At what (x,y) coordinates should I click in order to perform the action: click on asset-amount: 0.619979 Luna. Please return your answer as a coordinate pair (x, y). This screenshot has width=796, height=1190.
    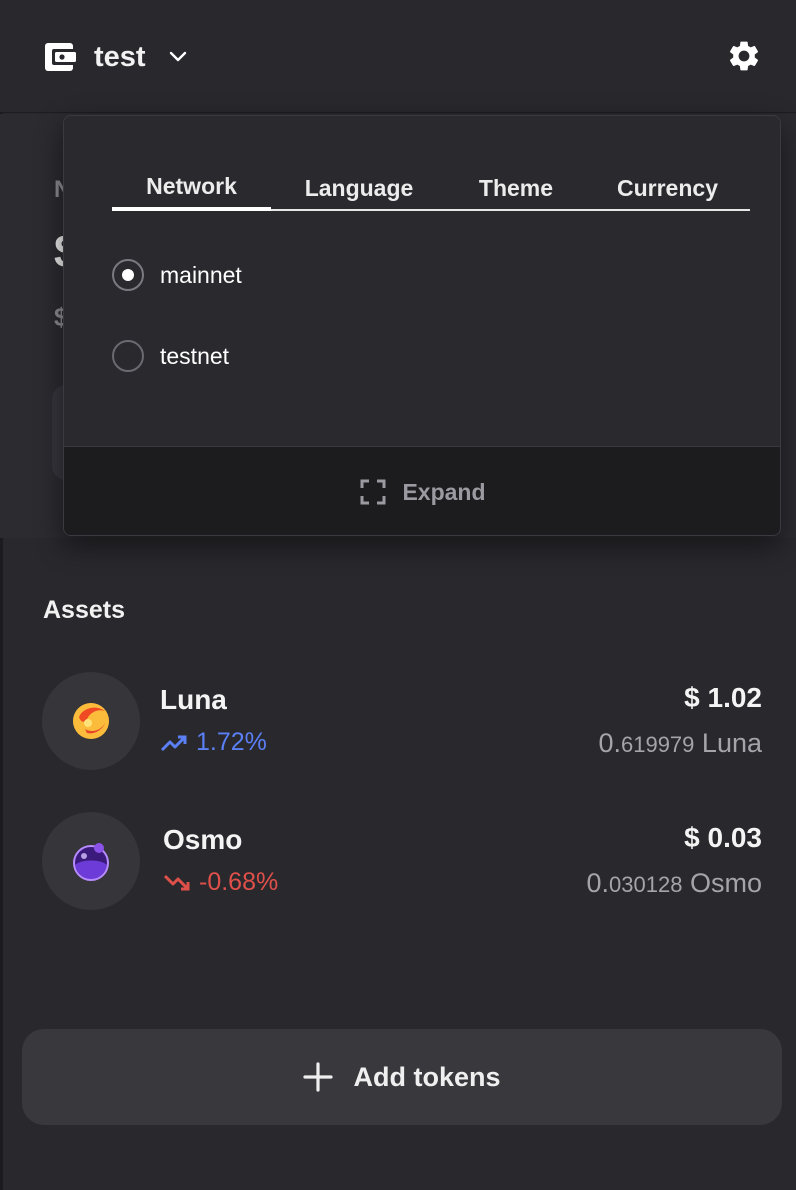
    Looking at the image, I should click on (680, 743).